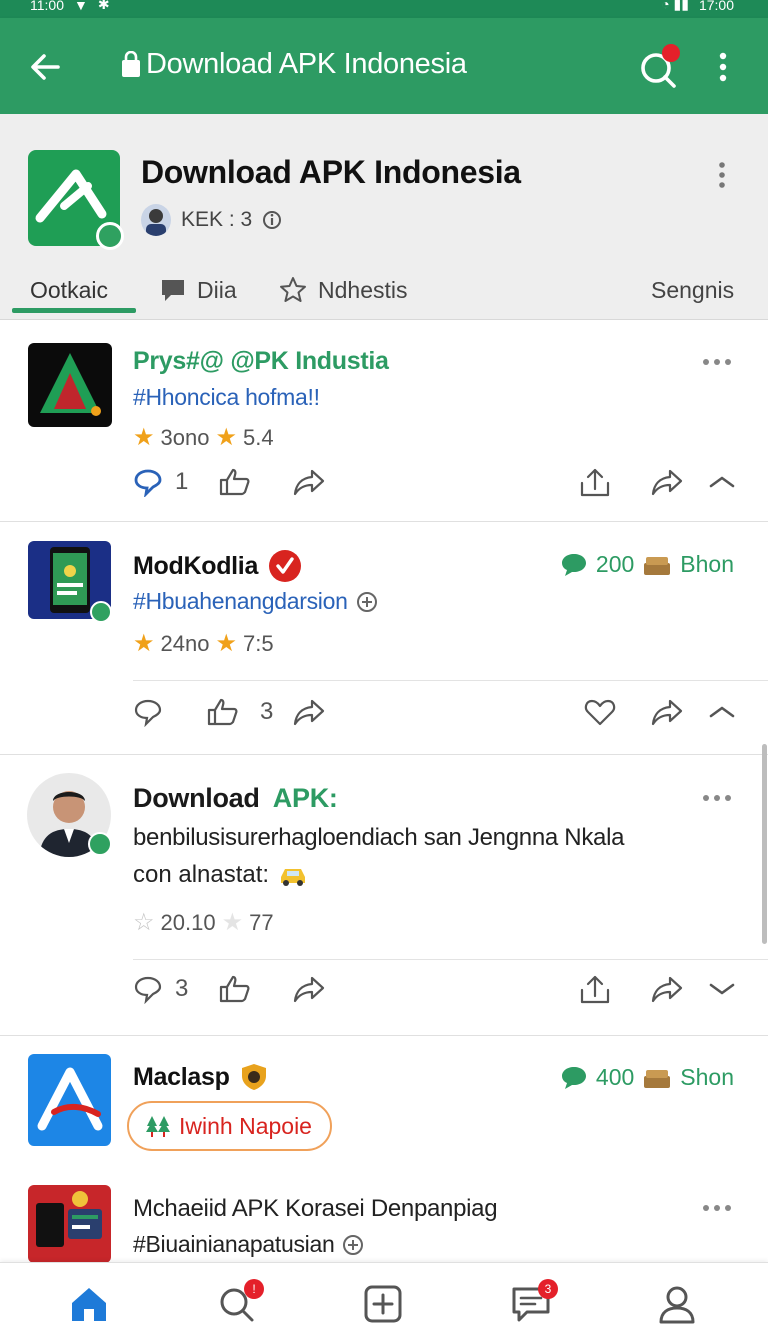  Describe the element at coordinates (261, 361) in the screenshot. I see `post-title: Prys#@ @PK Industia` at that location.